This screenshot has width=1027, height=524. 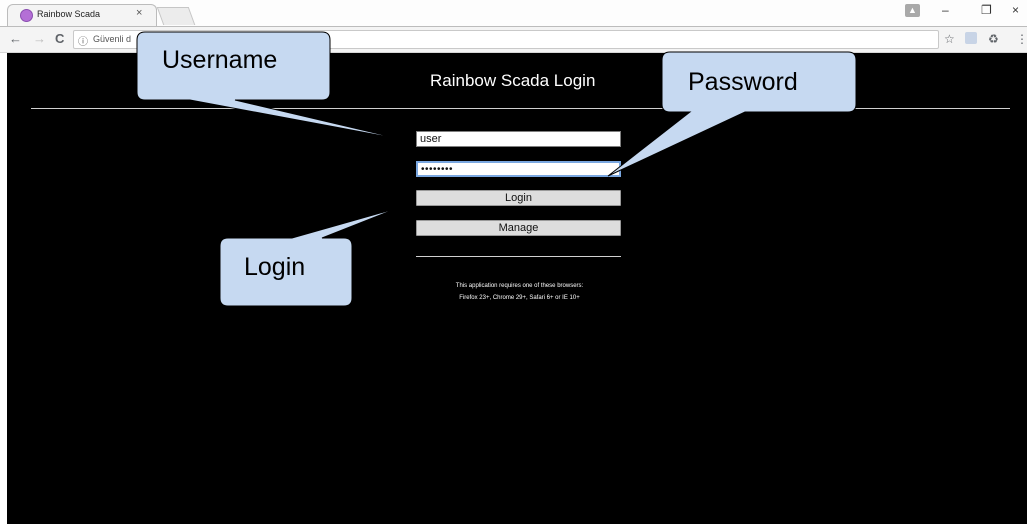 I want to click on bookmark-star-icon: ☆, so click(x=949, y=39).